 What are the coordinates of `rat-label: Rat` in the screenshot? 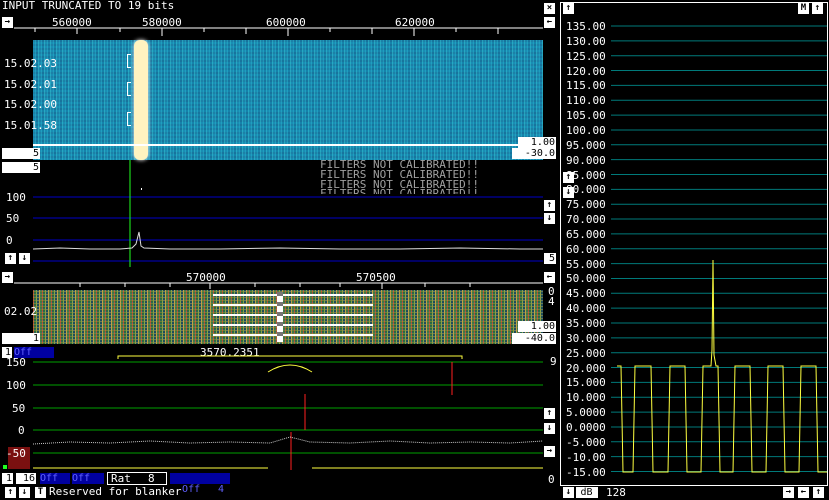 It's located at (121, 478).